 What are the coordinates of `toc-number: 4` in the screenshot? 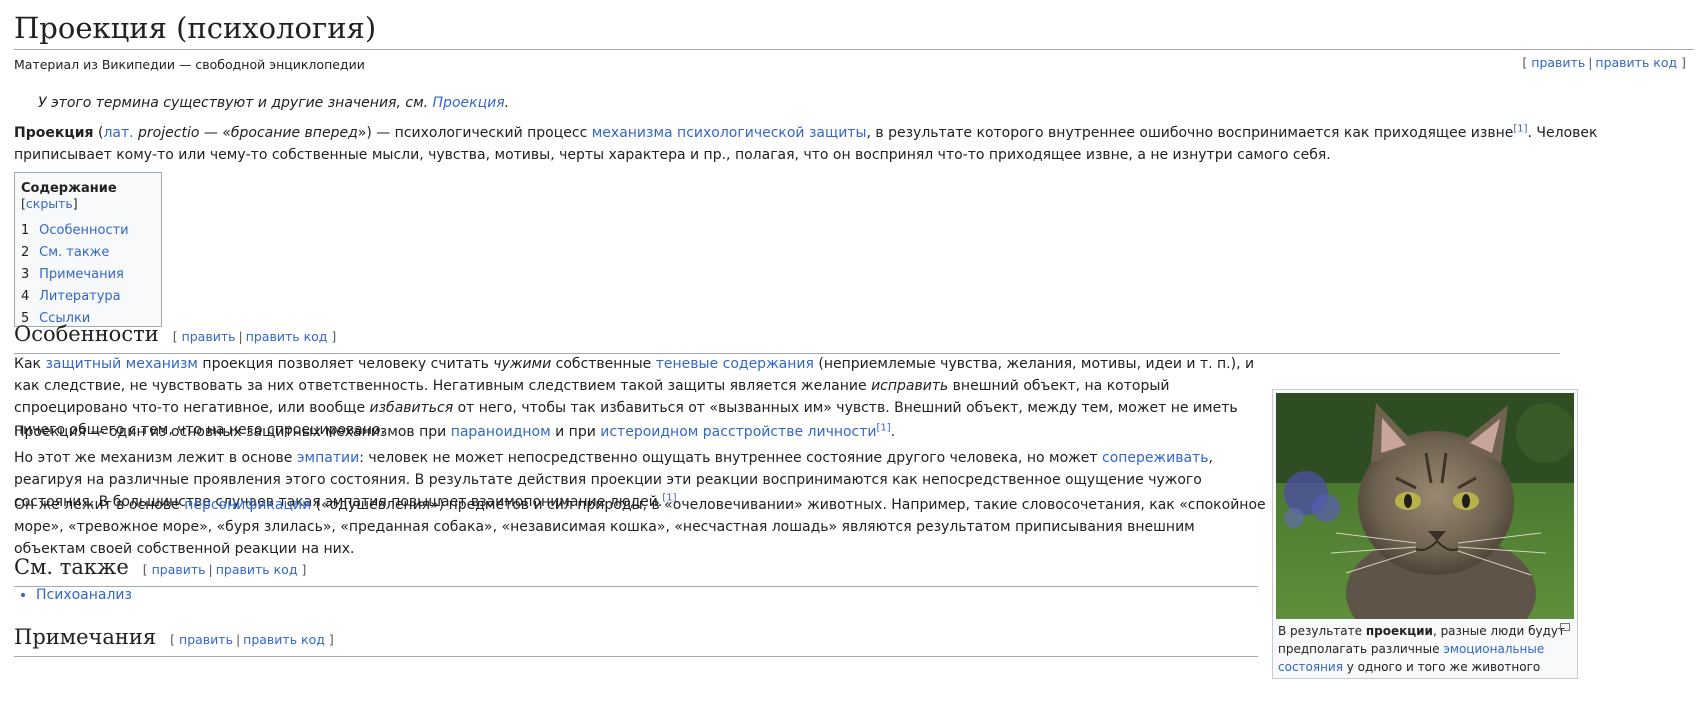 It's located at (25, 296).